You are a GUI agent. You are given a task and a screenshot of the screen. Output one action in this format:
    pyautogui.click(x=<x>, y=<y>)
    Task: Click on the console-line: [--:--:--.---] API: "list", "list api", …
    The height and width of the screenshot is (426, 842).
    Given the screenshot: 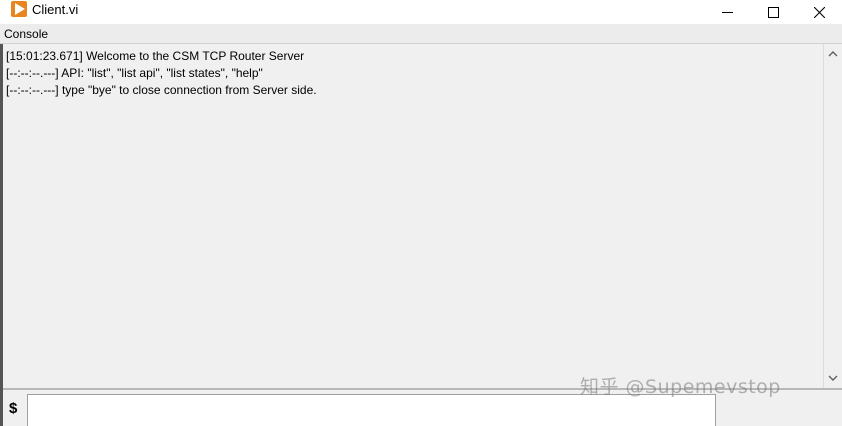 What is the action you would take?
    pyautogui.click(x=134, y=73)
    